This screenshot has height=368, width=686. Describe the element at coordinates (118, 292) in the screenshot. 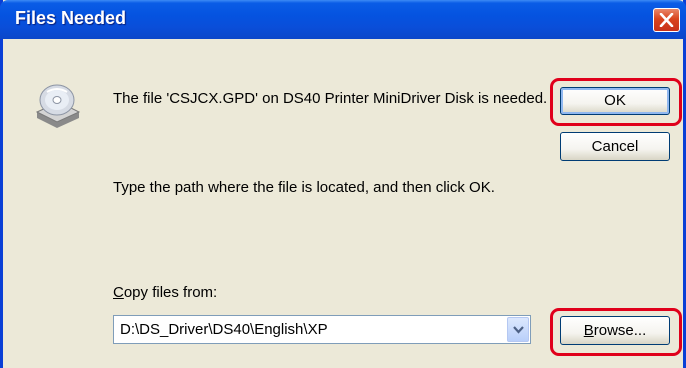

I see `copy-files-accesskey: C` at that location.